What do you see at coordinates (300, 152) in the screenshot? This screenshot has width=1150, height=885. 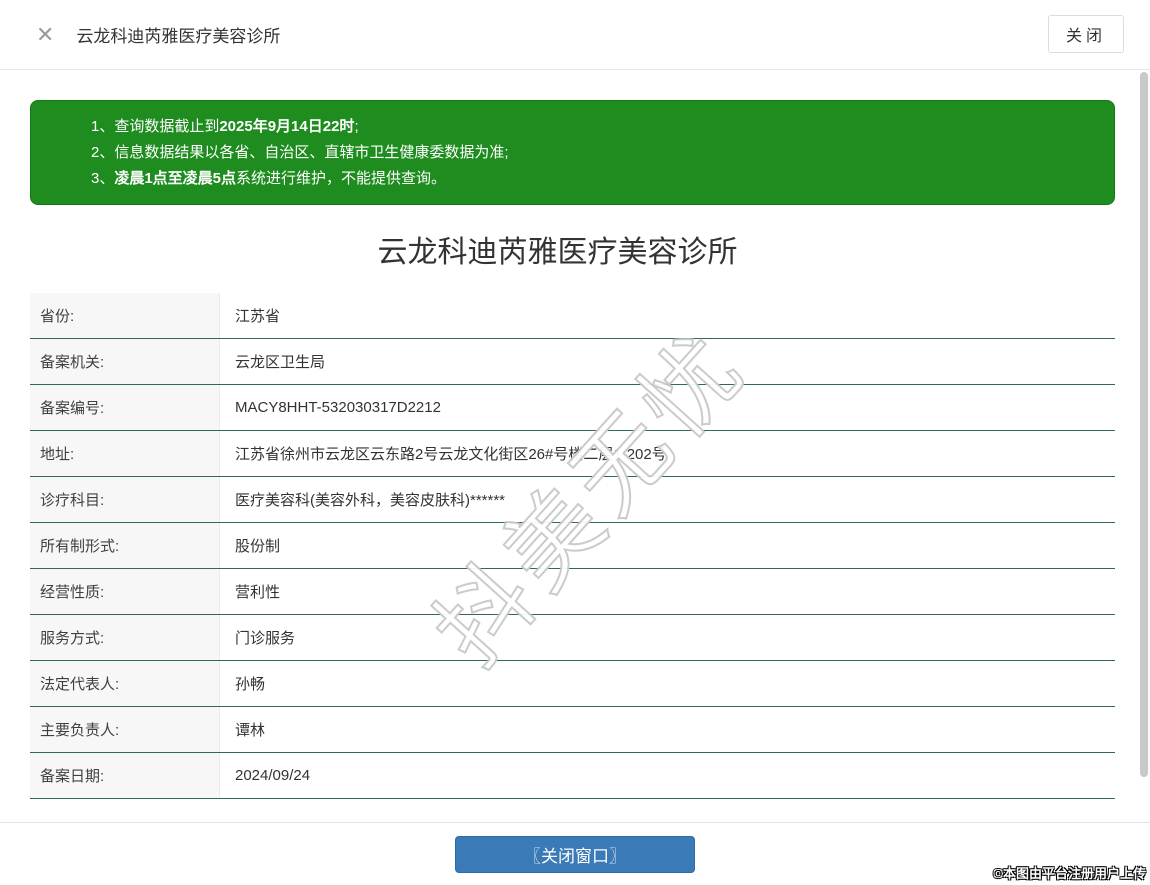 I see `notice-line-2: 2、信息数据结果以各省、自治区、直辖市卫生健康委数据为准;` at bounding box center [300, 152].